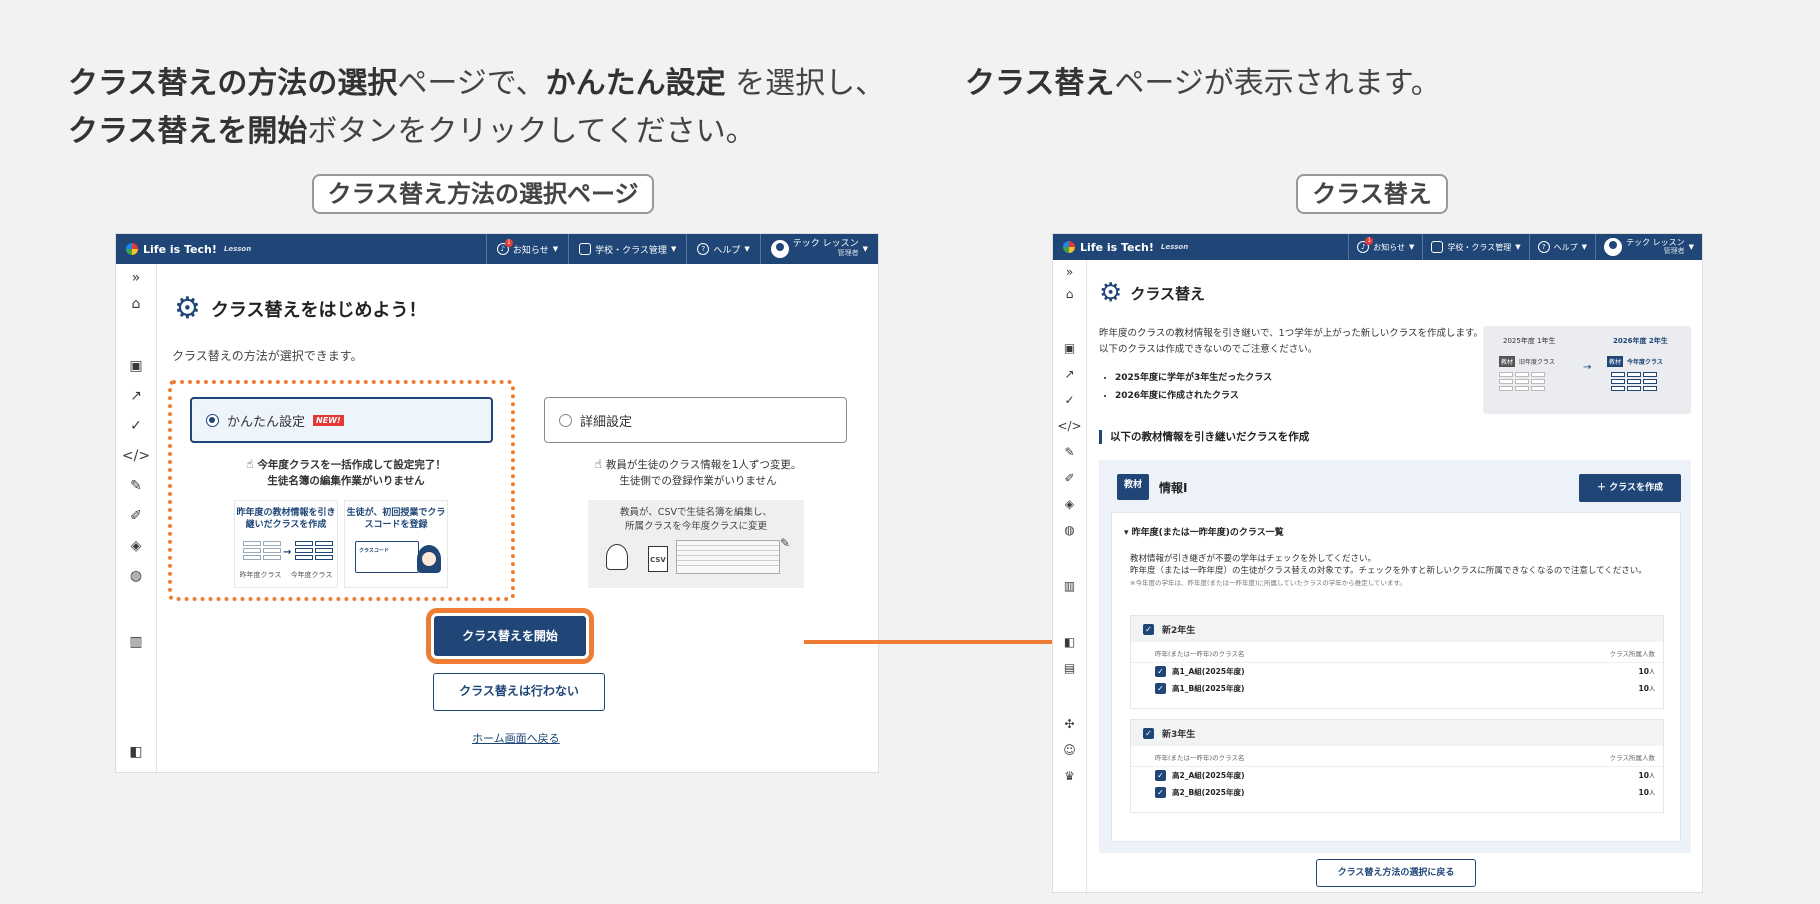 Image resolution: width=1820 pixels, height=904 pixels. I want to click on screen-label-right: クラス替え, so click(1372, 194).